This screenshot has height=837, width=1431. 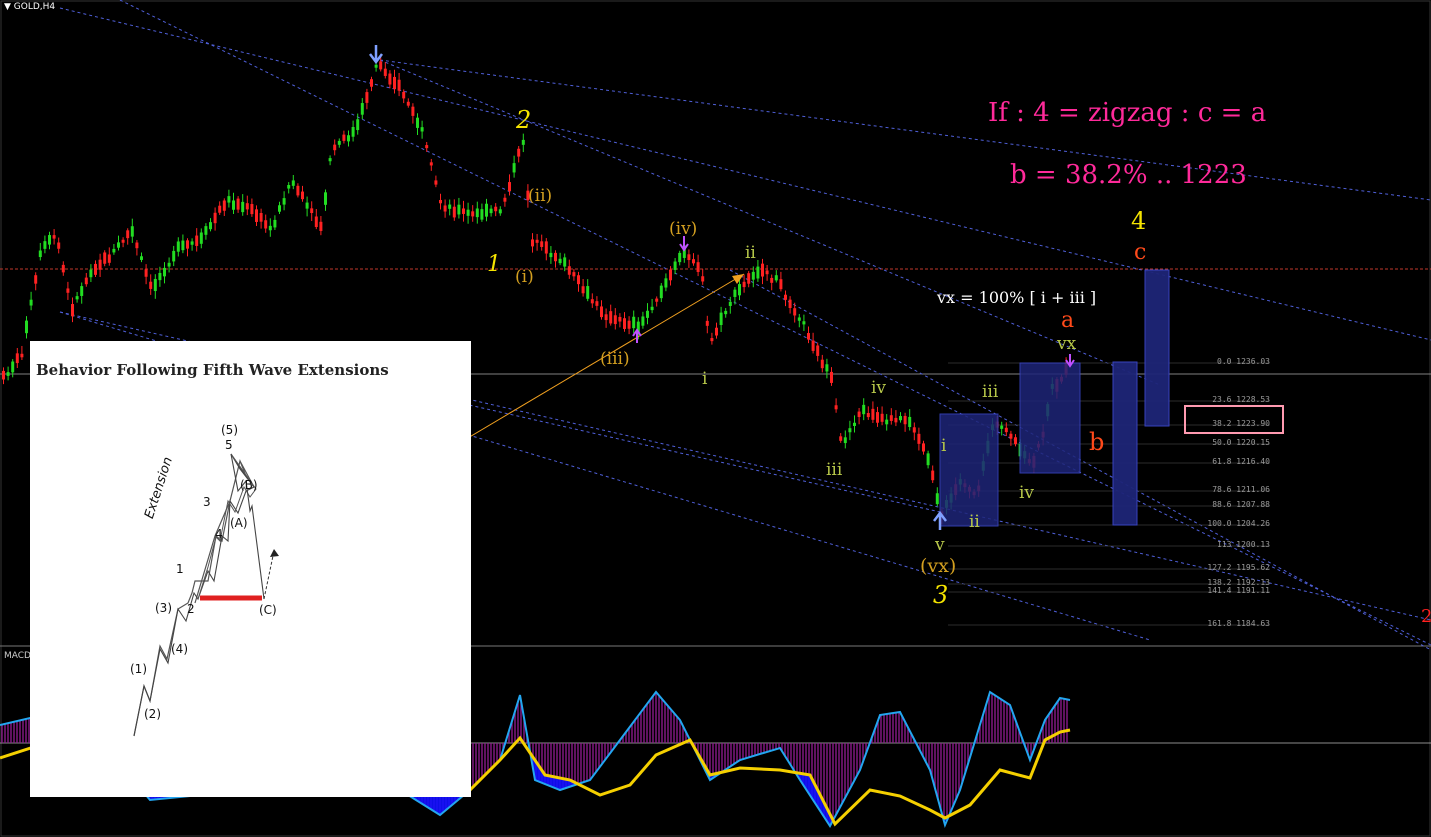 What do you see at coordinates (1140, 252) in the screenshot?
I see `wave-label-c: c` at bounding box center [1140, 252].